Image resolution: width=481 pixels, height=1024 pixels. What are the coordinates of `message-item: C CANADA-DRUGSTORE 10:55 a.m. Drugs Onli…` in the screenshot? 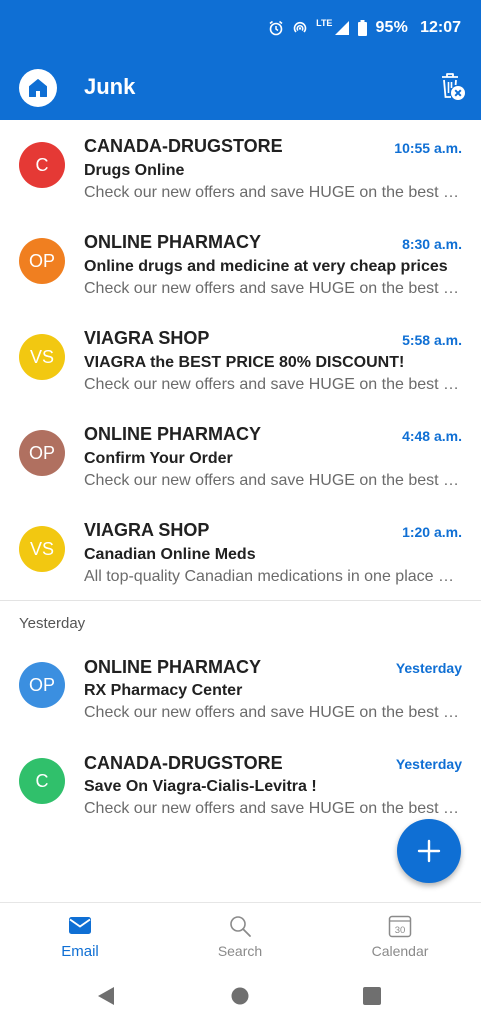 It's located at (240, 168).